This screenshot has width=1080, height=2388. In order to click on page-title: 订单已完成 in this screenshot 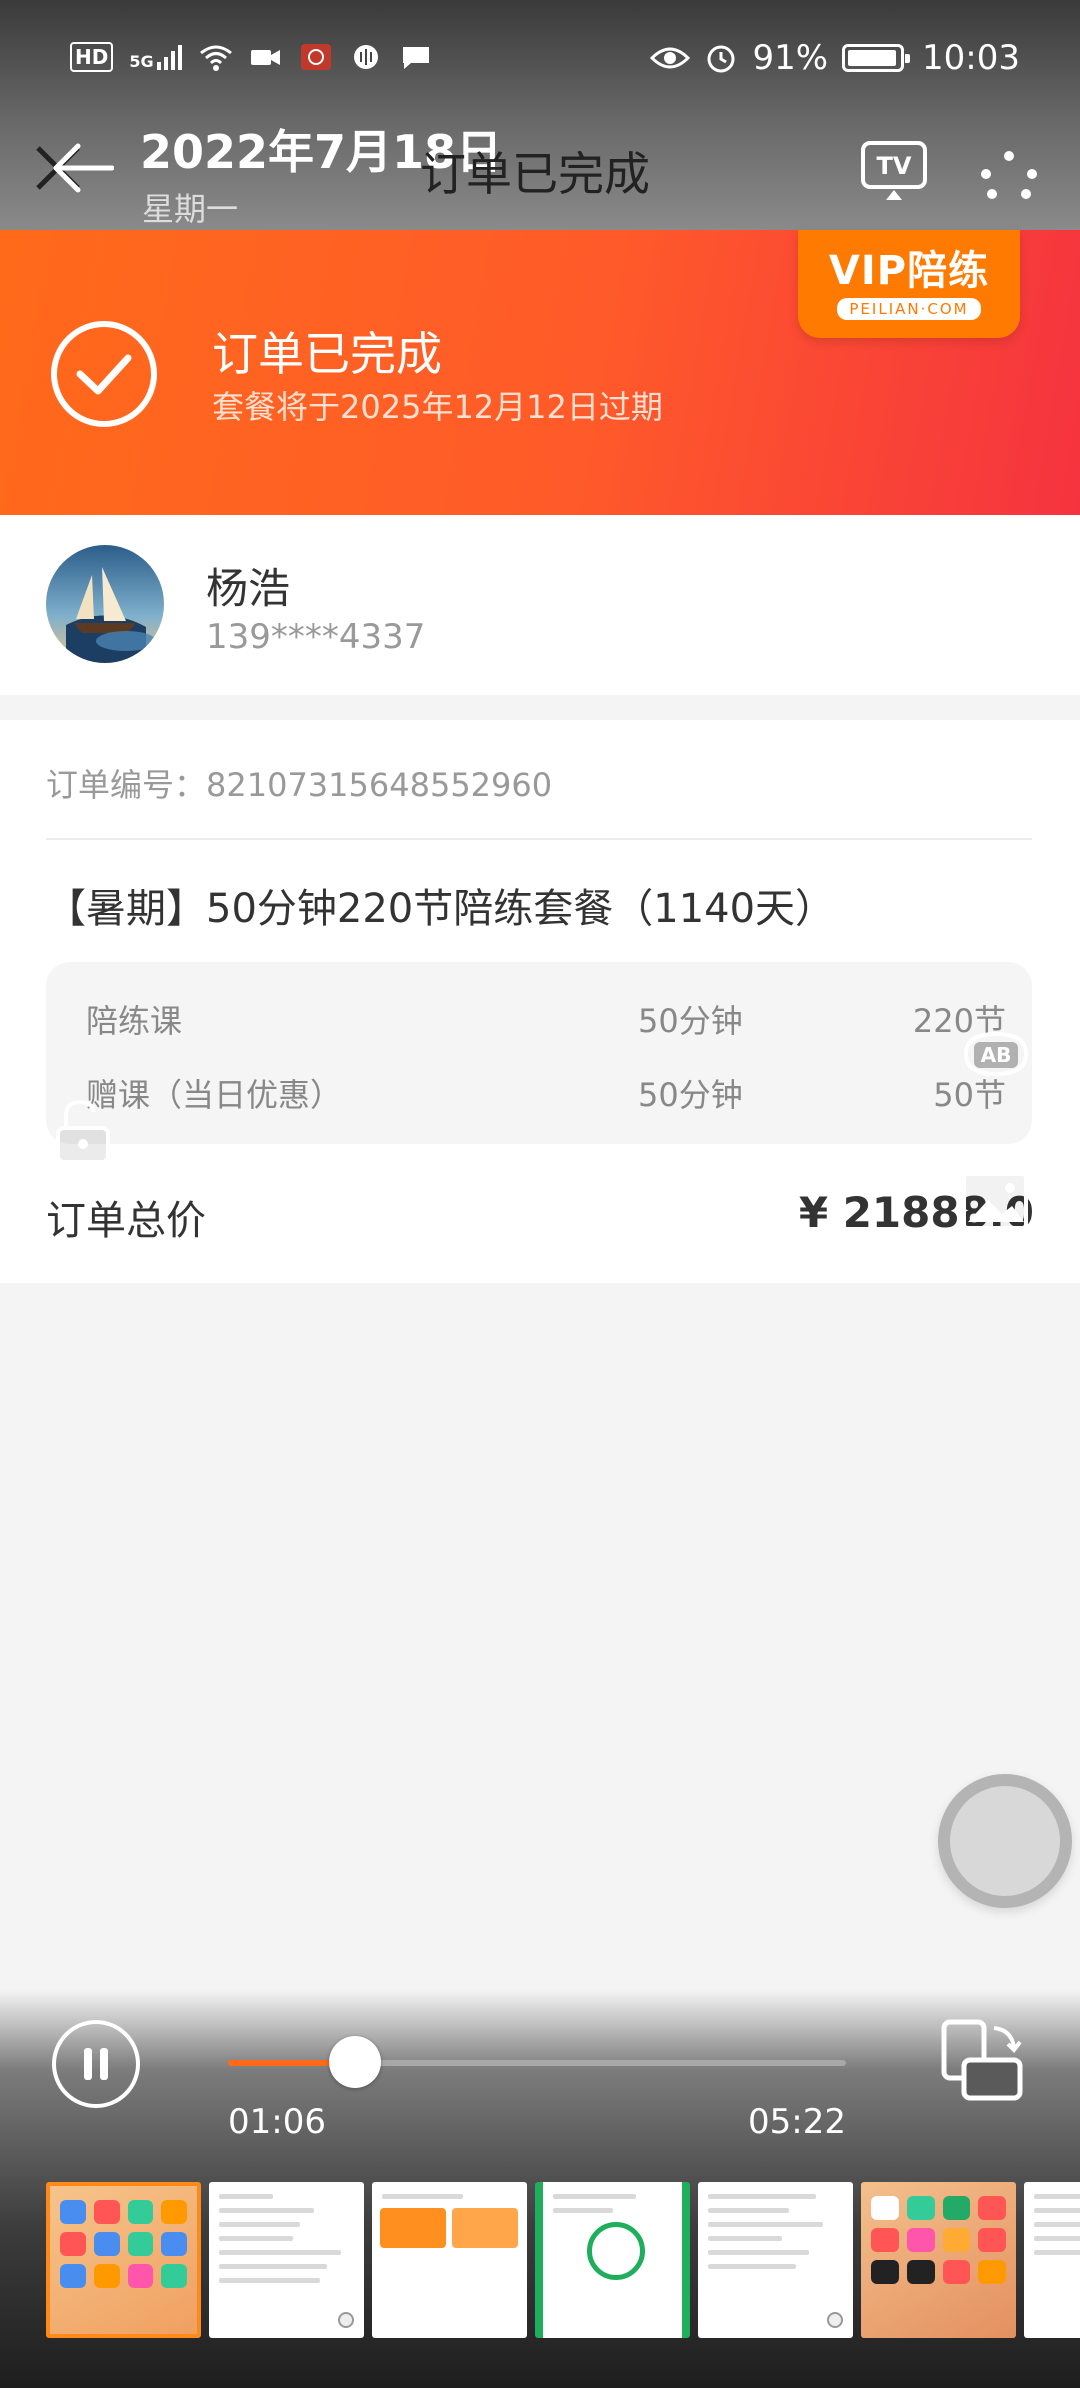, I will do `click(535, 174)`.